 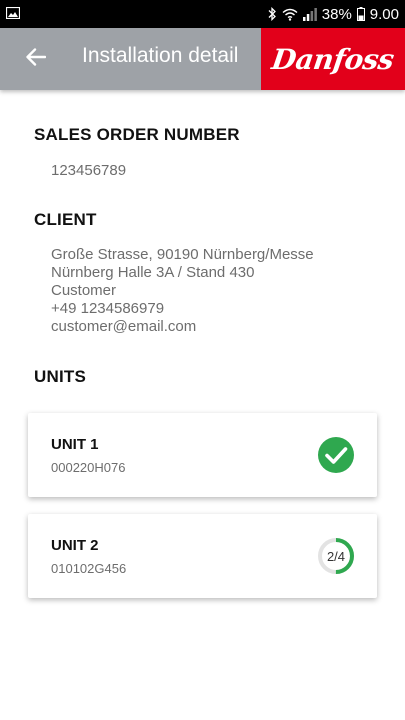 I want to click on brand-logo-text: Danfoss, so click(x=333, y=59).